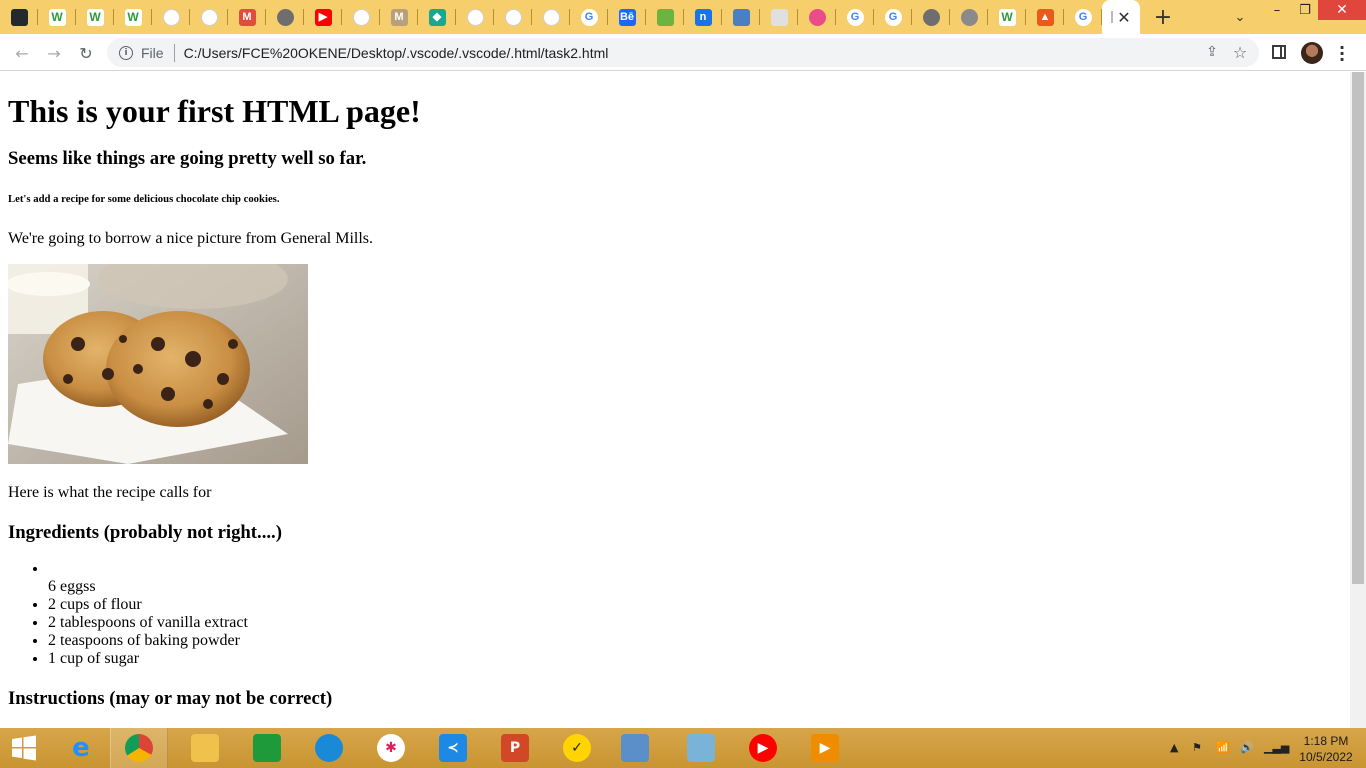 This screenshot has height=768, width=1366. Describe the element at coordinates (22, 53) in the screenshot. I see `back-button: ←` at that location.